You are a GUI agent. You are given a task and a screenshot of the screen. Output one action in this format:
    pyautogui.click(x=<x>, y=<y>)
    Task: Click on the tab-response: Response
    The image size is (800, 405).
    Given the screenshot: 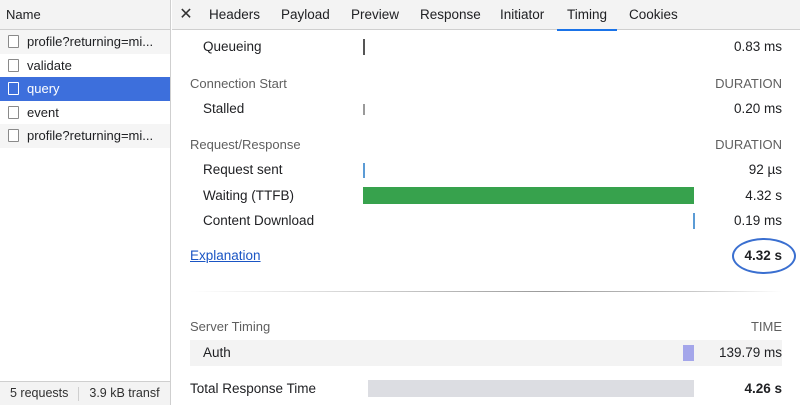 What is the action you would take?
    pyautogui.click(x=450, y=15)
    